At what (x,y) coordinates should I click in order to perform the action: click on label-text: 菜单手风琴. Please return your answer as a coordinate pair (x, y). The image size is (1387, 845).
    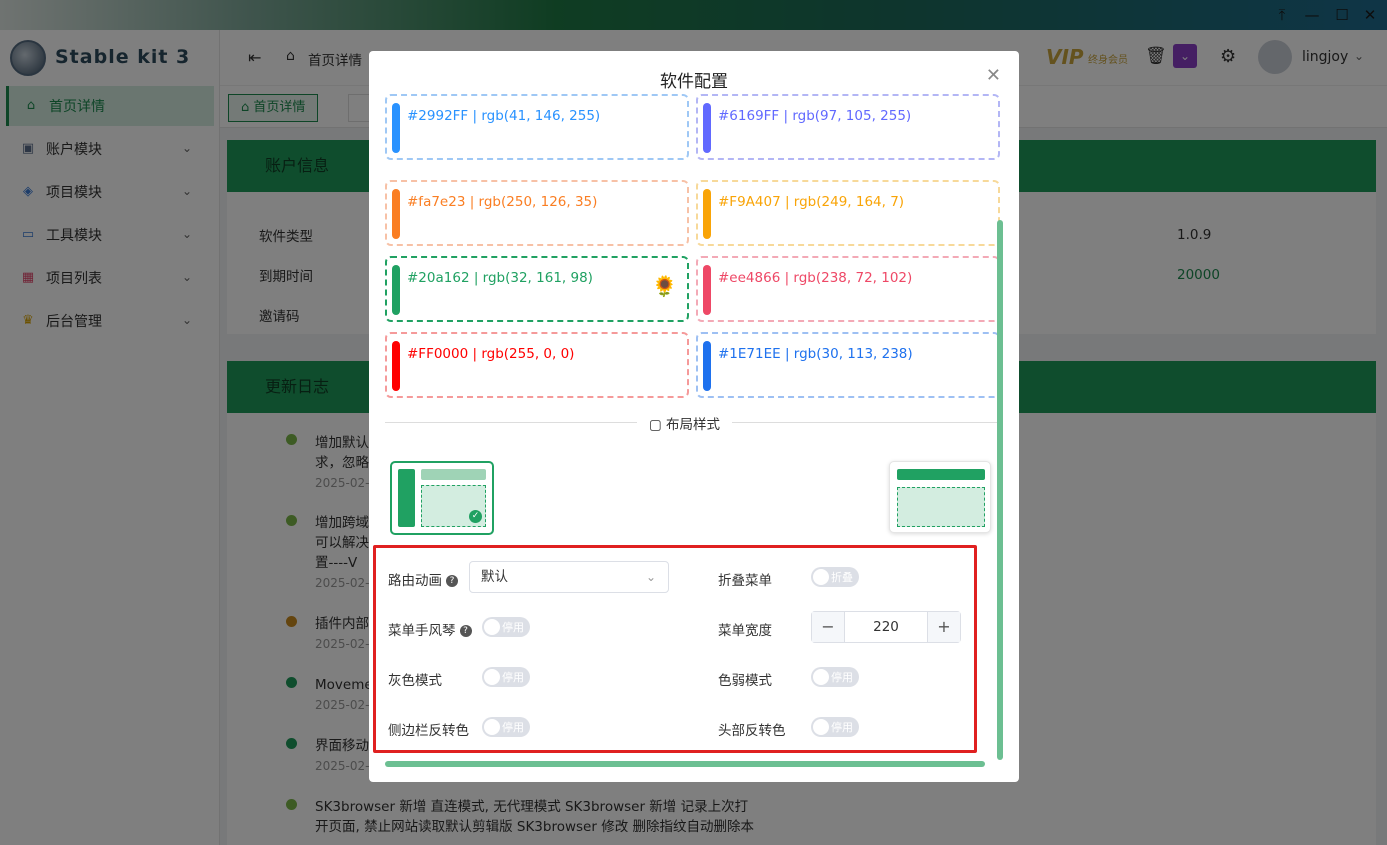
    Looking at the image, I should click on (422, 631).